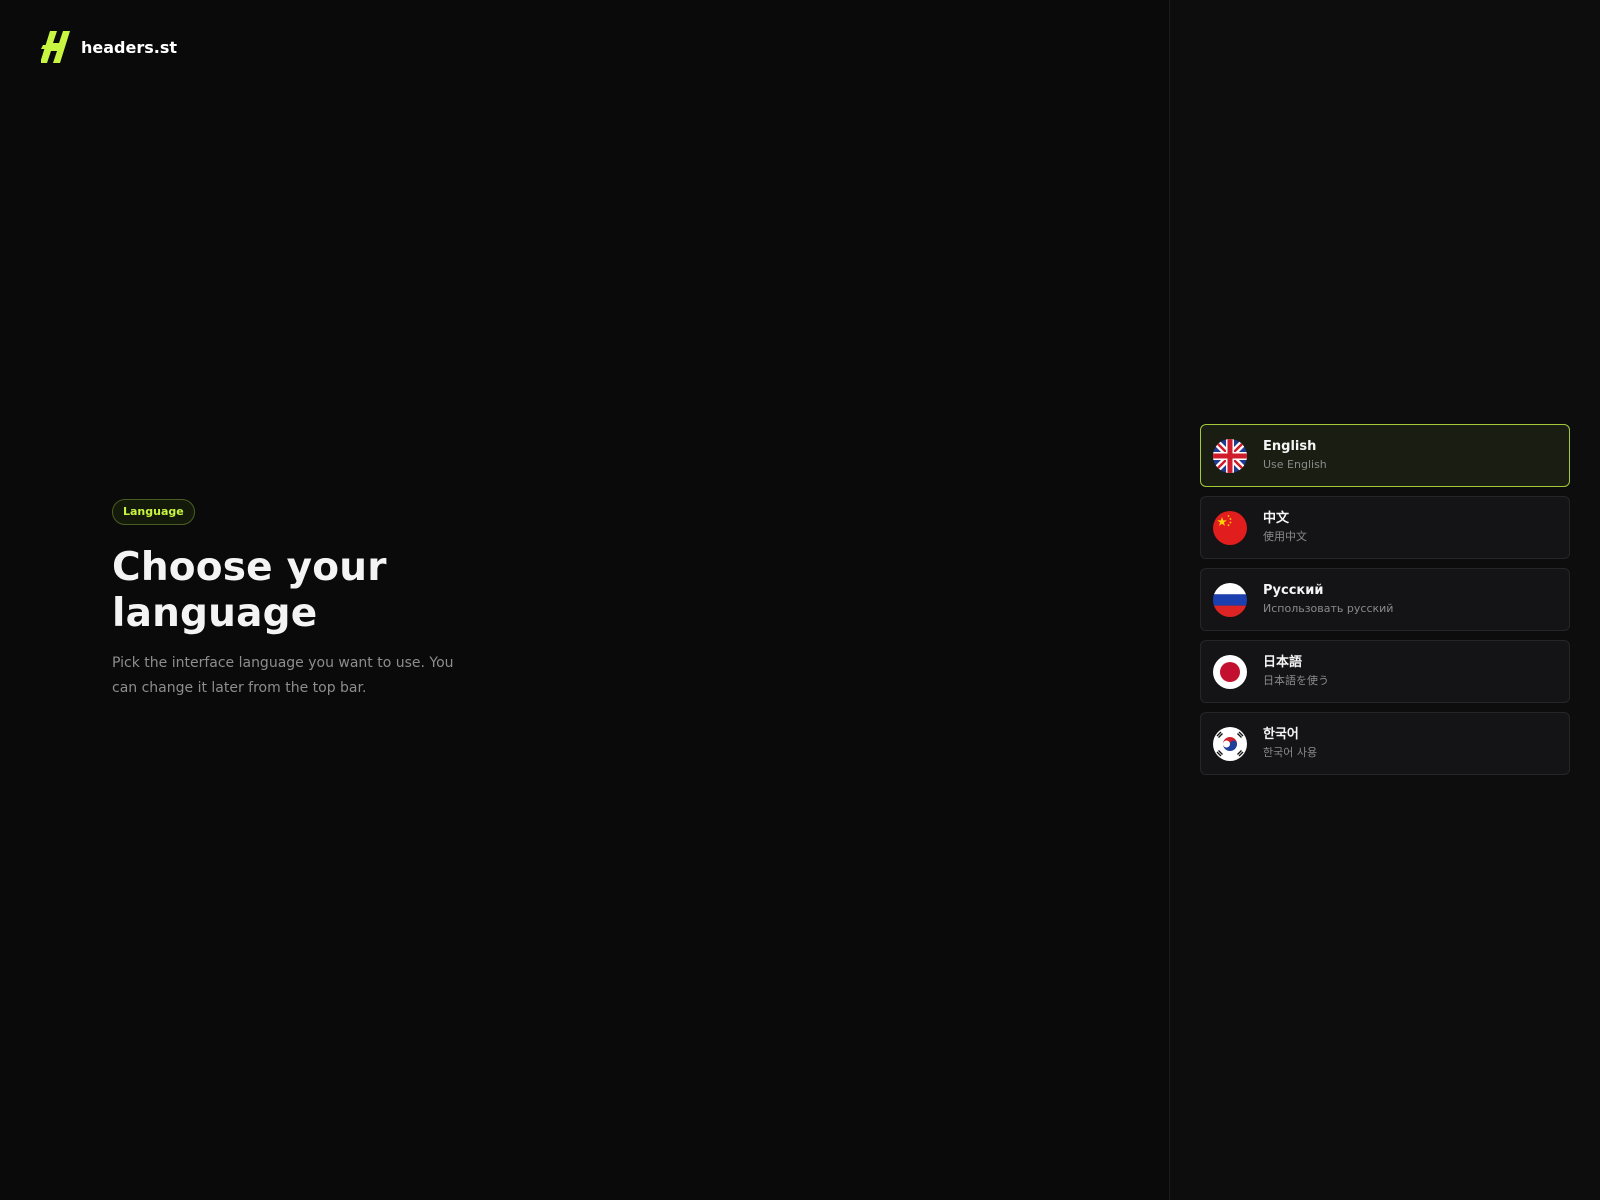 The width and height of the screenshot is (1600, 1200). I want to click on language-subtitle: 使用中文, so click(1285, 536).